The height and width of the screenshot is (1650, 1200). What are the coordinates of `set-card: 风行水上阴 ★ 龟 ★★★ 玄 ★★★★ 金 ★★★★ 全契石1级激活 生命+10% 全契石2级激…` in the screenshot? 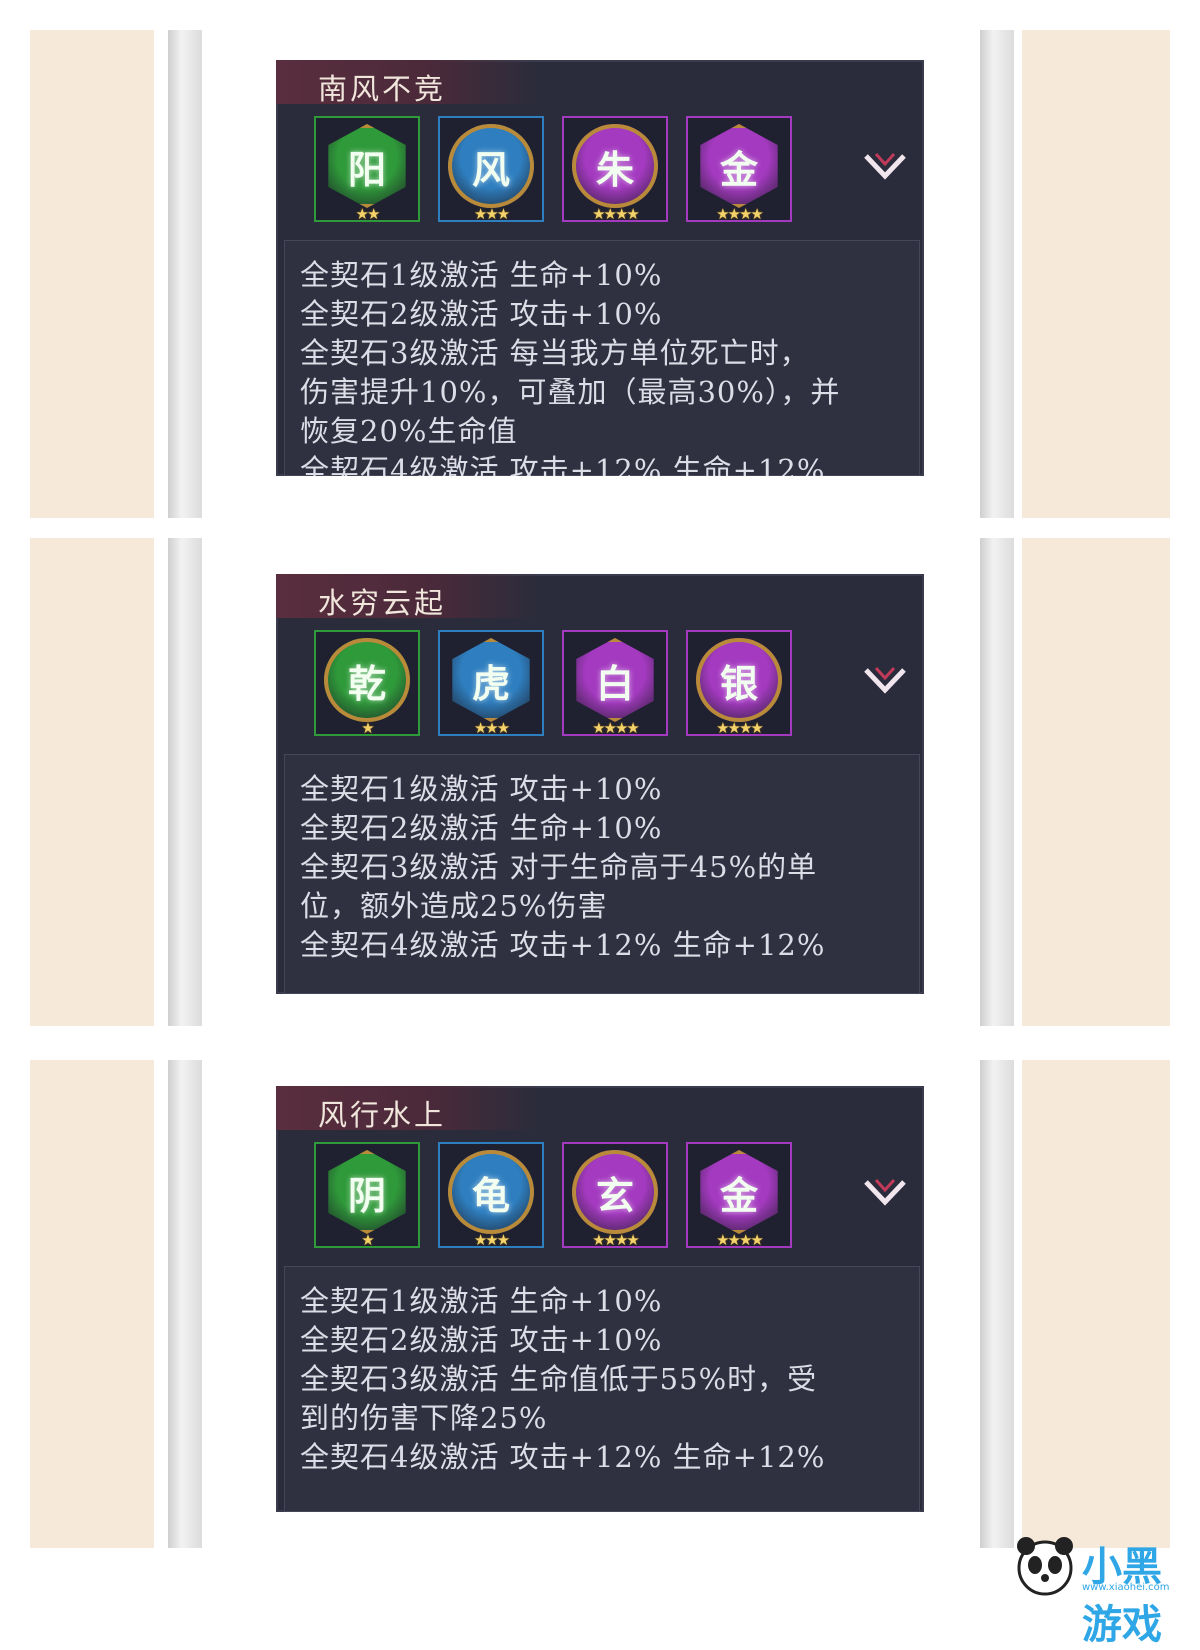 It's located at (600, 1299).